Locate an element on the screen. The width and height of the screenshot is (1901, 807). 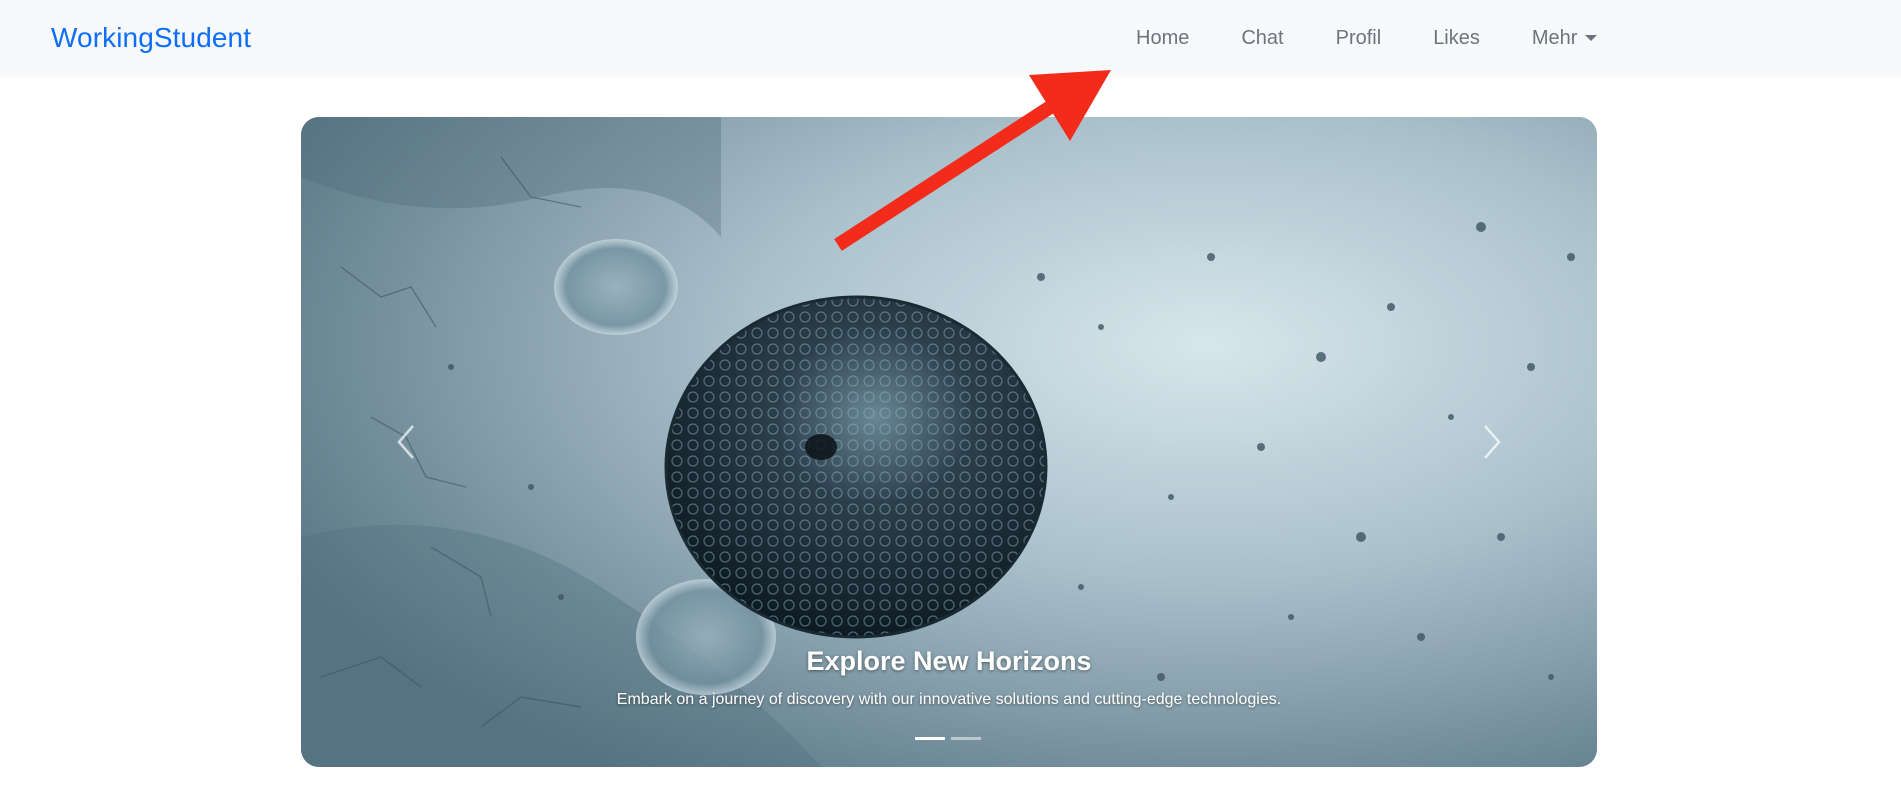
caret-down-icon is located at coordinates (1591, 37).